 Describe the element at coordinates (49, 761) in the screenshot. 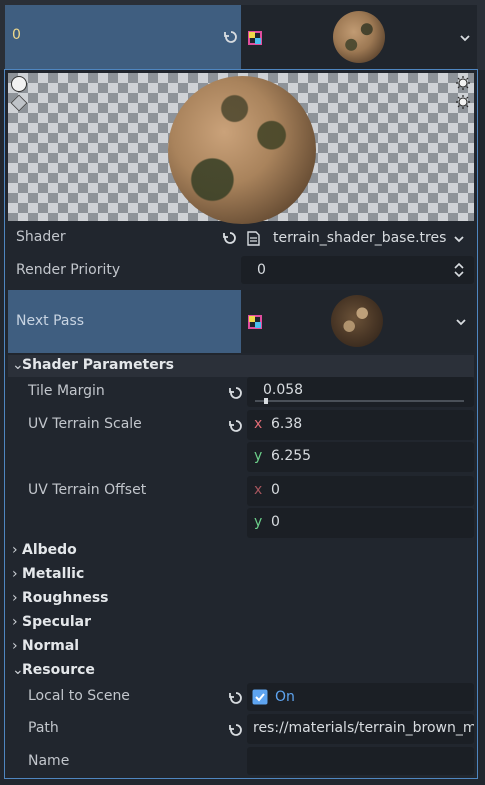

I see `name-label: Name` at that location.